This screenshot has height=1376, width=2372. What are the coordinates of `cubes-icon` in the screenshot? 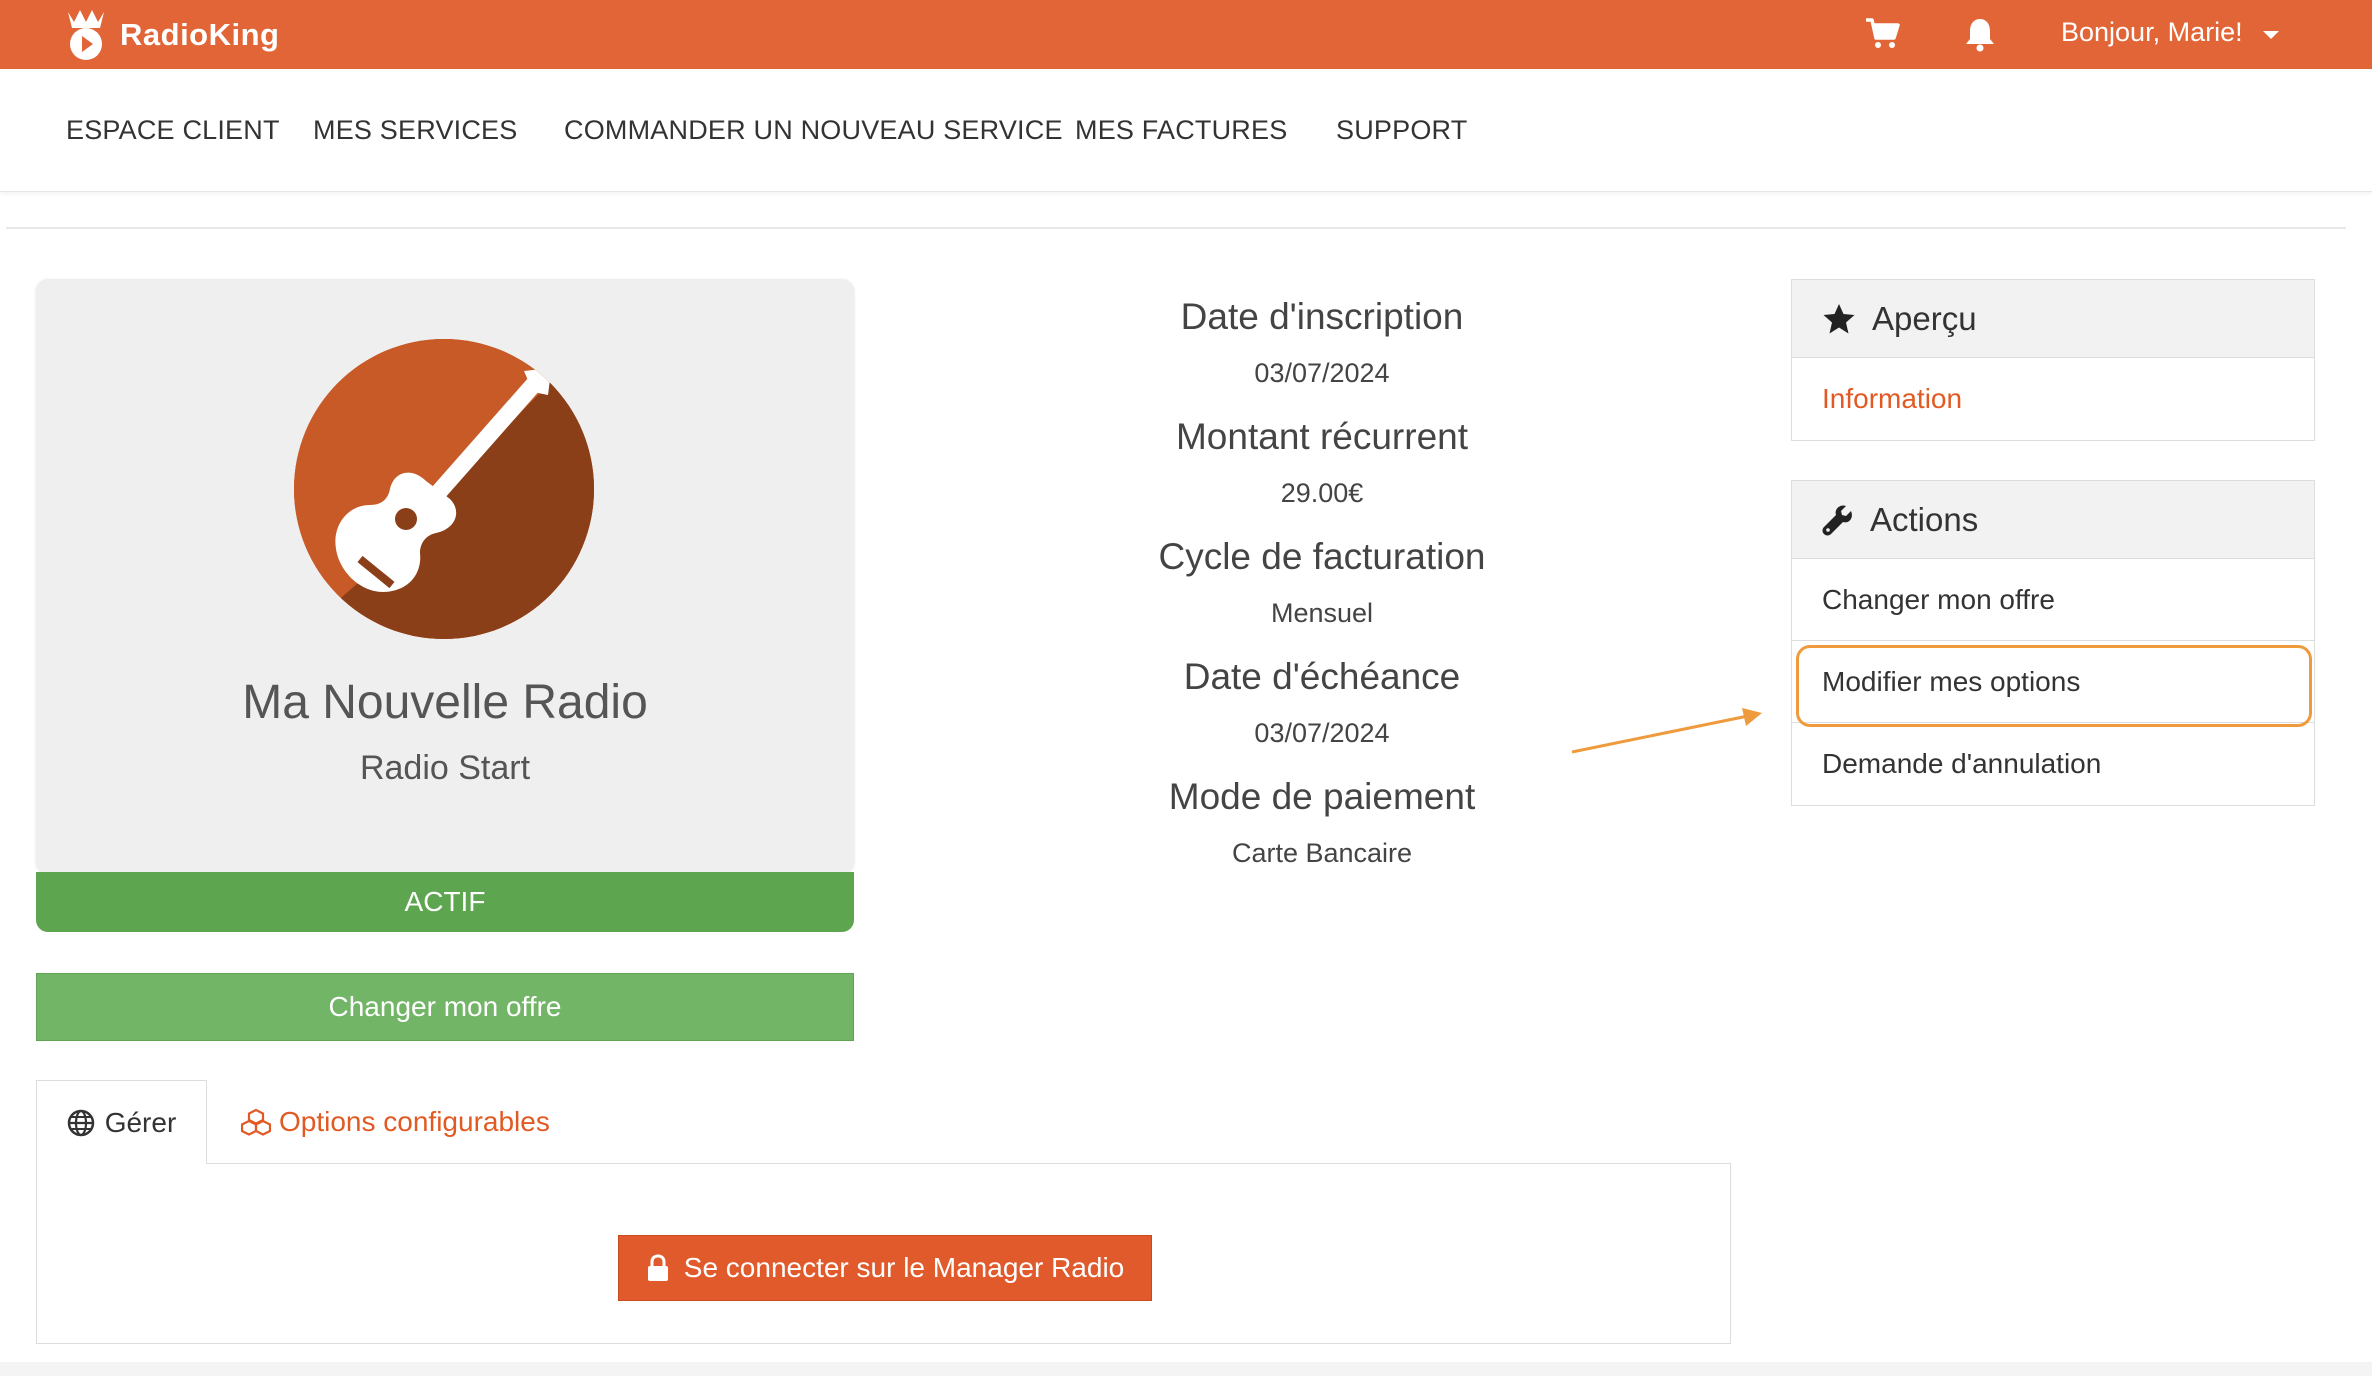 It's located at (256, 1122).